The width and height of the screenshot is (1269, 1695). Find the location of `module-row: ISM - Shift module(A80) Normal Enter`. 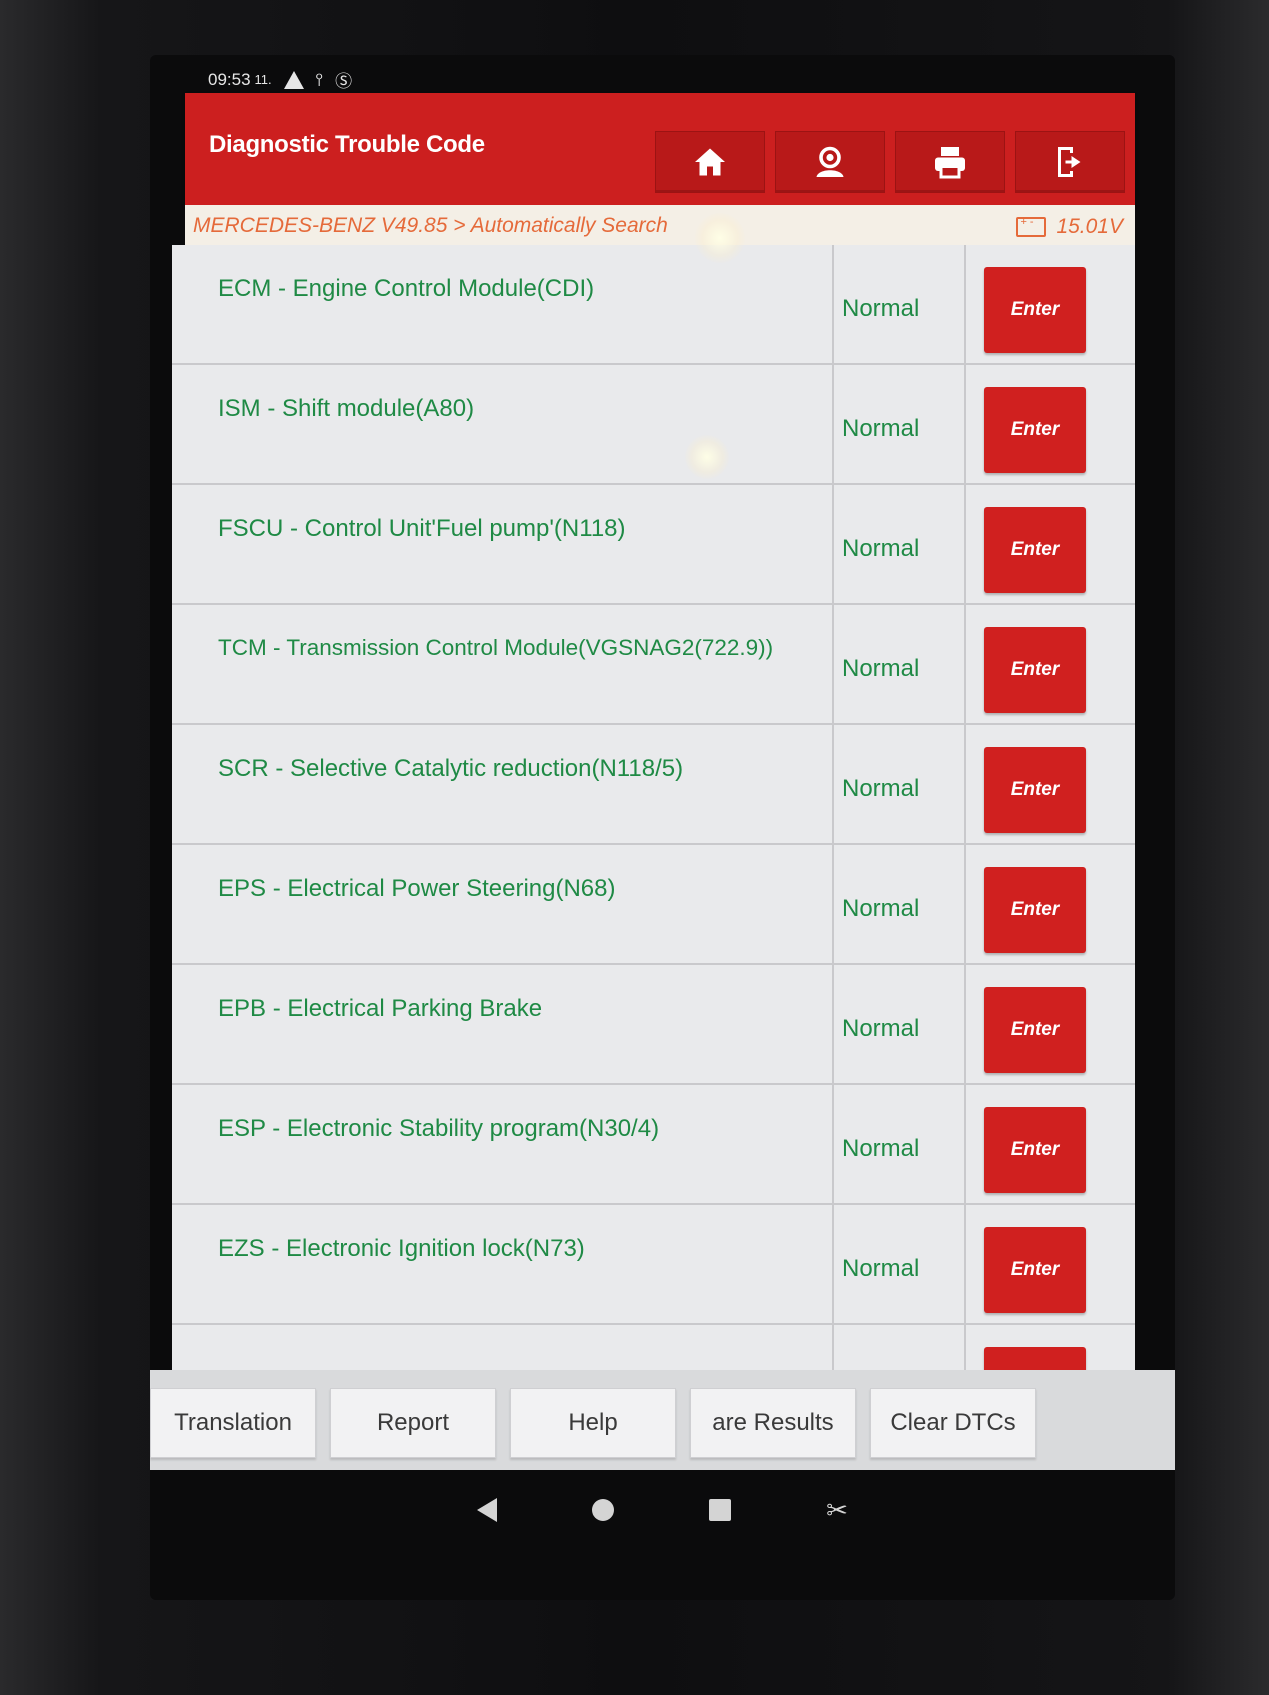

module-row: ISM - Shift module(A80) Normal Enter is located at coordinates (653, 425).